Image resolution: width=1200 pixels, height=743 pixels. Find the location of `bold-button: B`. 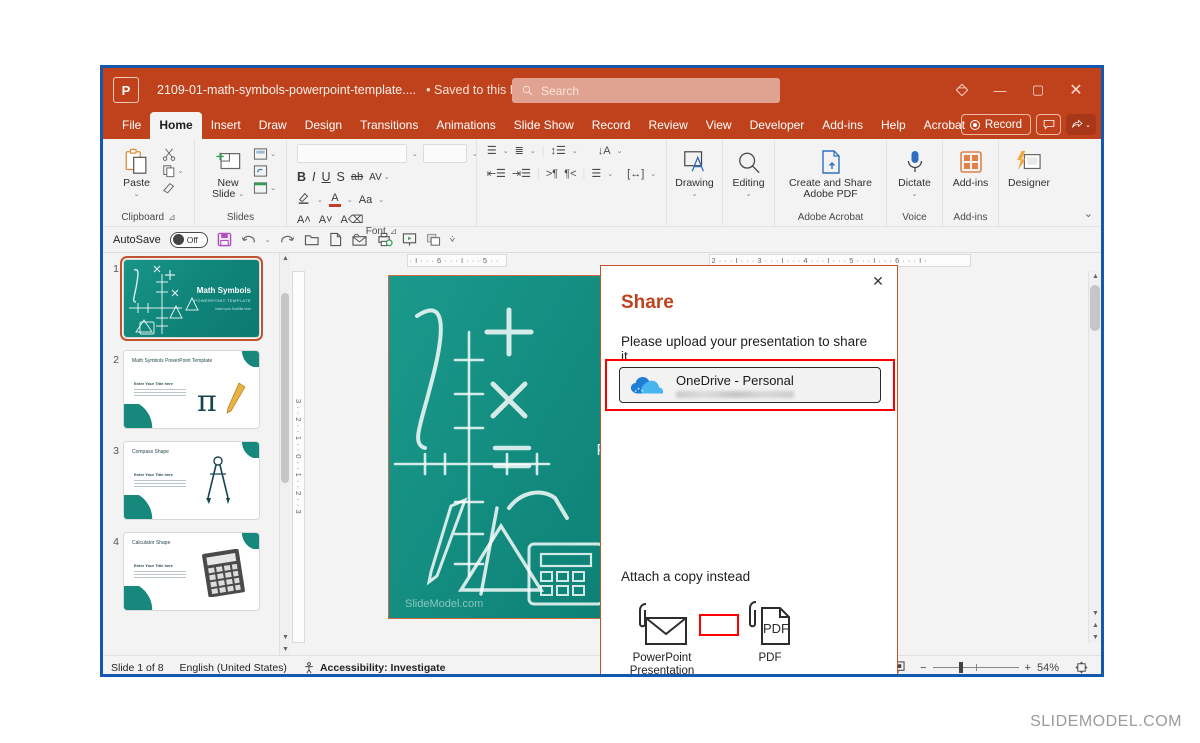

bold-button: B is located at coordinates (301, 177).